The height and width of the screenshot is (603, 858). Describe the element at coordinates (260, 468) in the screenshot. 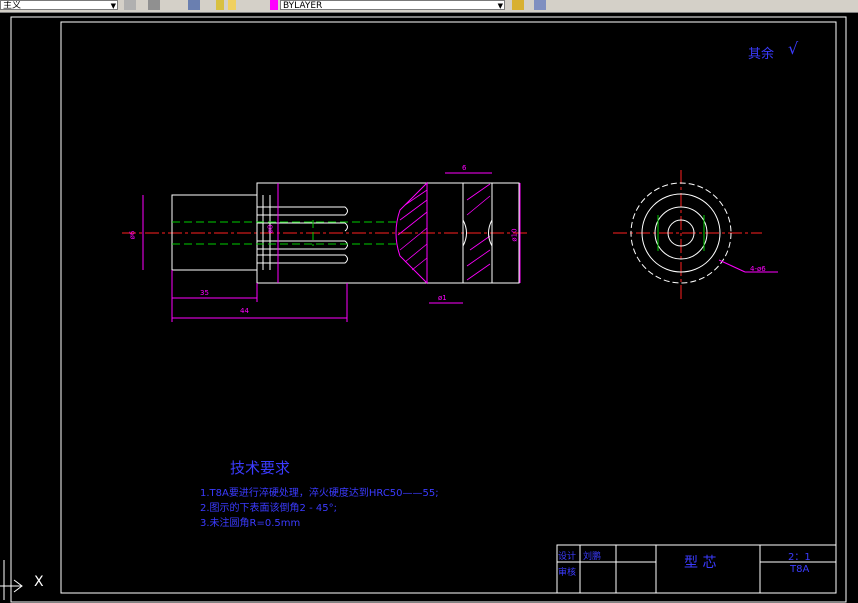

I see `tech-title: 技术要求` at that location.